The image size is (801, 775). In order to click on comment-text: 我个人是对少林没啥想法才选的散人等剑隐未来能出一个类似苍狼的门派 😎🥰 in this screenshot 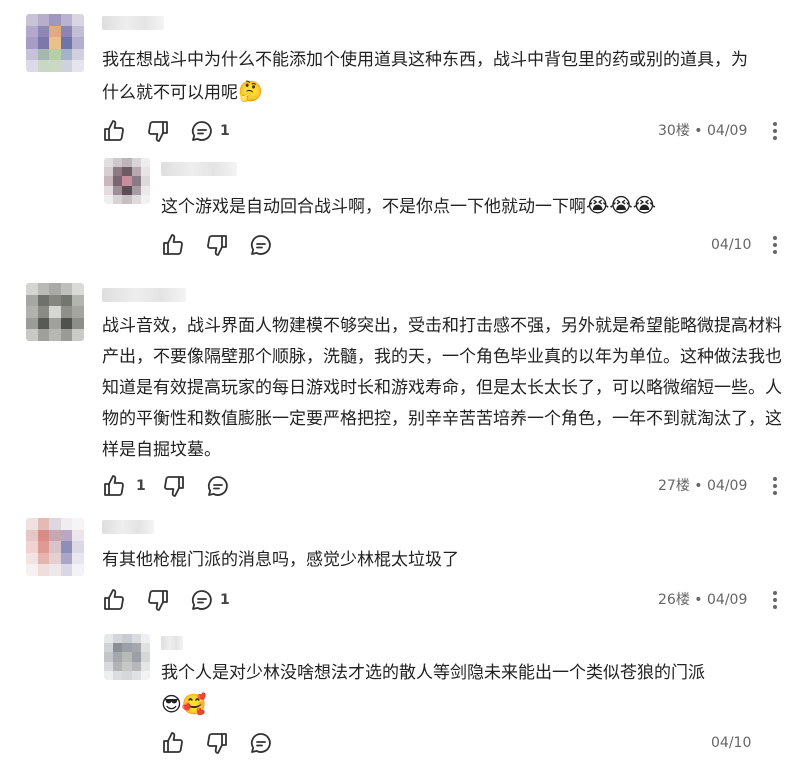, I will do `click(433, 689)`.